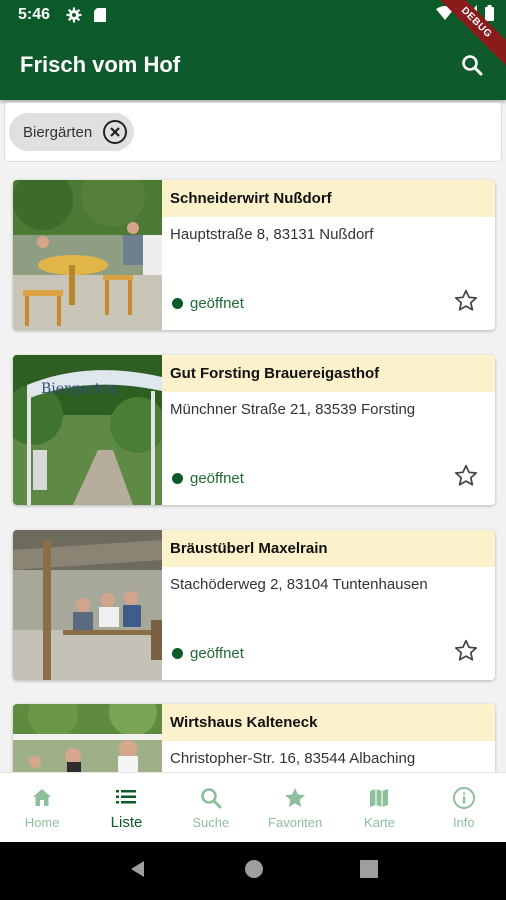 This screenshot has width=506, height=900. I want to click on home-button-icon, so click(254, 871).